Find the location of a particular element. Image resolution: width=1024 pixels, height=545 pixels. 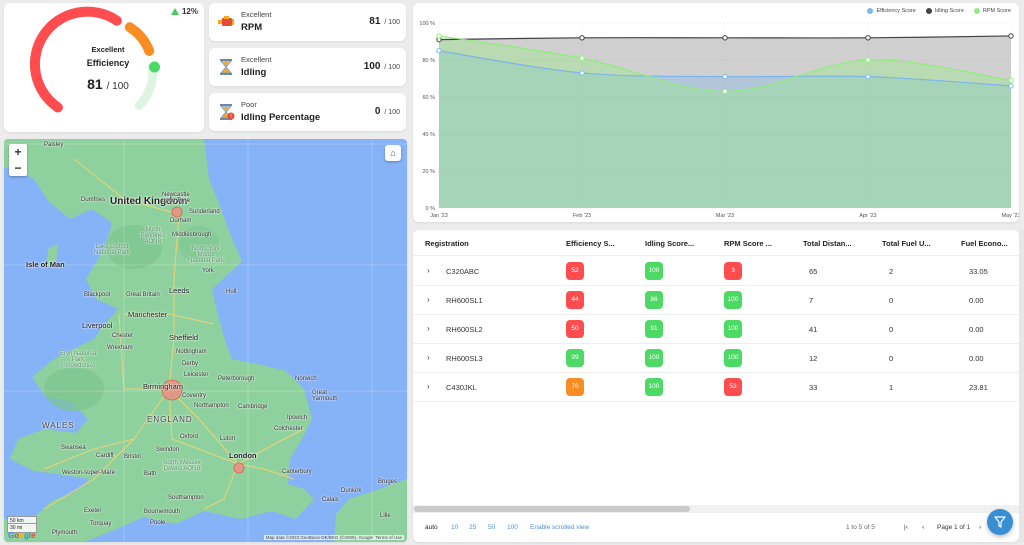

scrollbar-thumb is located at coordinates (552, 509).